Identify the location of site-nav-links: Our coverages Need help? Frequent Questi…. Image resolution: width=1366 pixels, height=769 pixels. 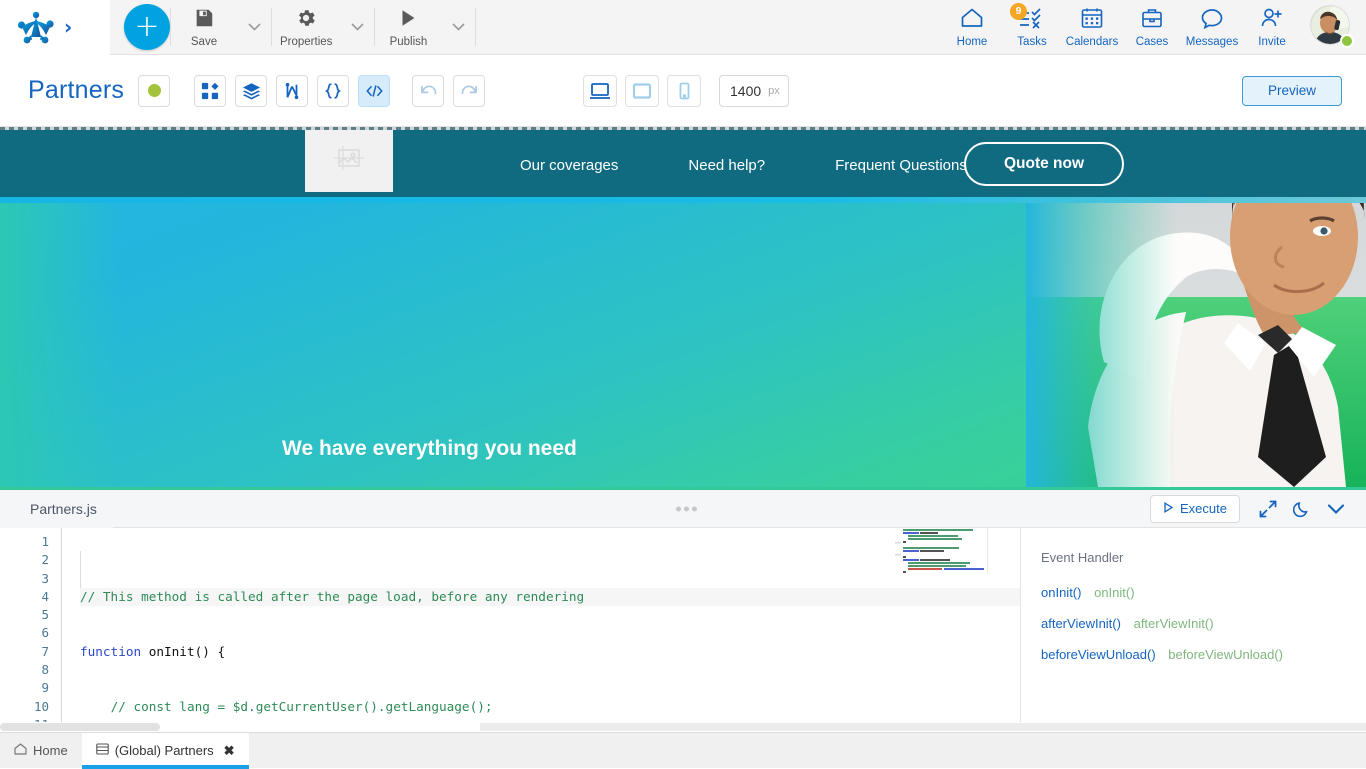
(778, 165).